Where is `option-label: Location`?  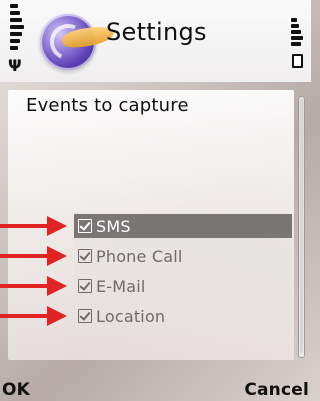 option-label: Location is located at coordinates (131, 316).